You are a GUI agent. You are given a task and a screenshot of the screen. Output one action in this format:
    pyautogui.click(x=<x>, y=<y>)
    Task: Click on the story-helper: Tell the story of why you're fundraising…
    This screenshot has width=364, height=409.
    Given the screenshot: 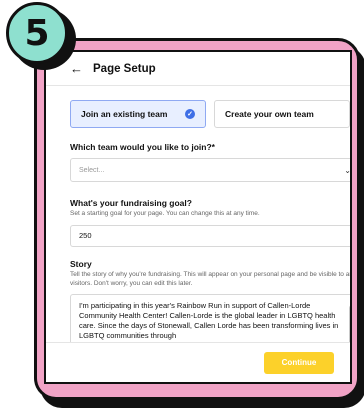 What is the action you would take?
    pyautogui.click(x=211, y=278)
    